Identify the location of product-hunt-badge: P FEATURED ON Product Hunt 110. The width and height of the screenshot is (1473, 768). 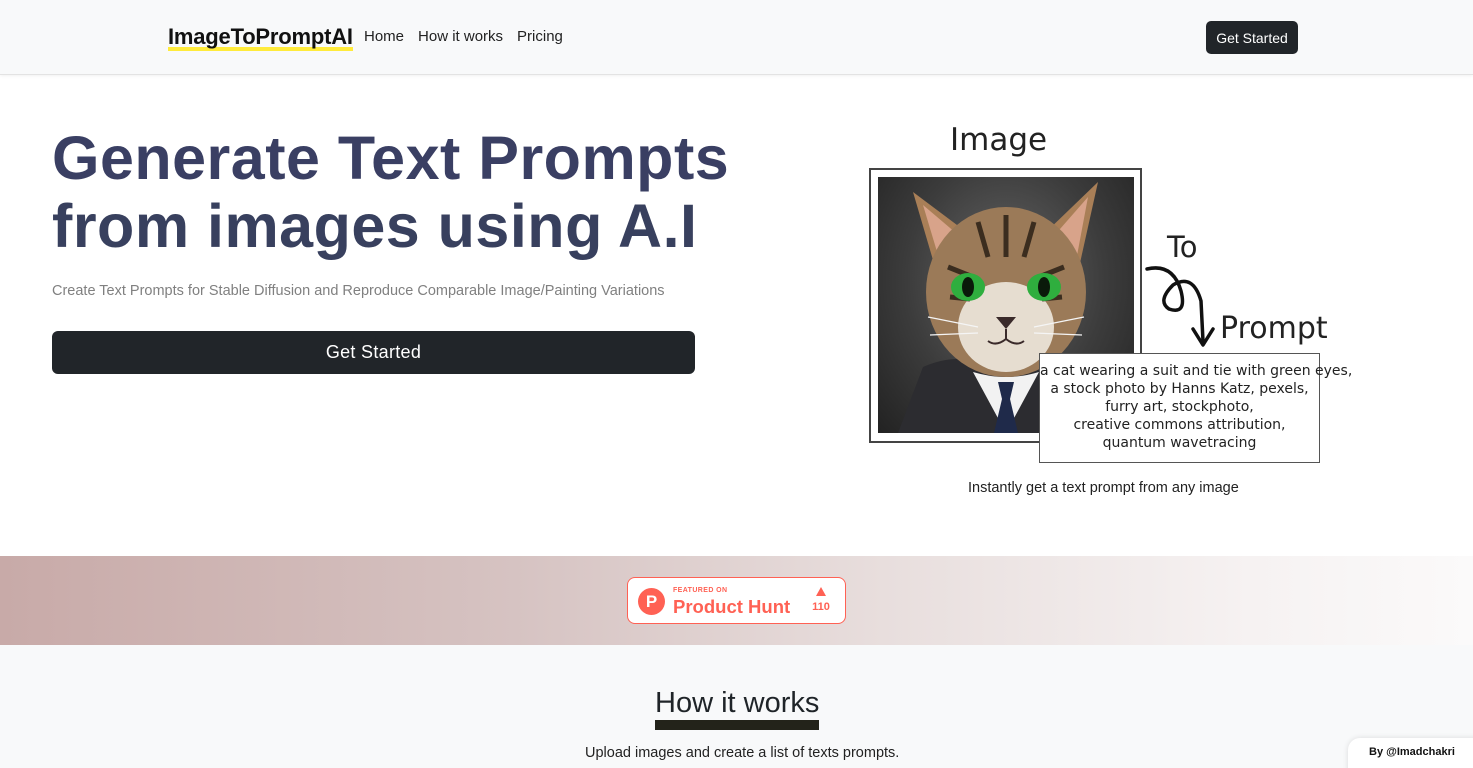
(736, 600).